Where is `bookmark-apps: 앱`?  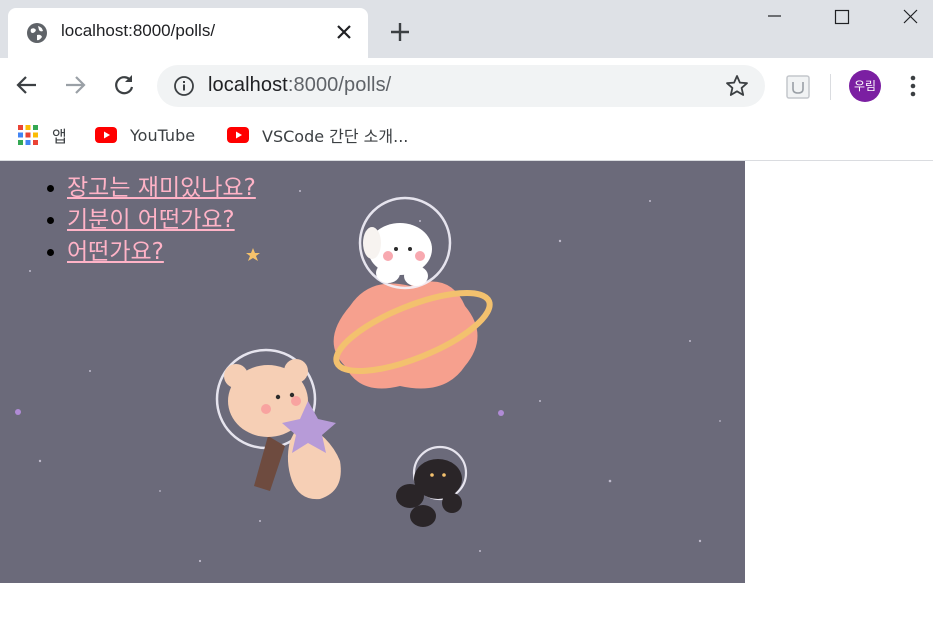
bookmark-apps: 앱 is located at coordinates (42, 135).